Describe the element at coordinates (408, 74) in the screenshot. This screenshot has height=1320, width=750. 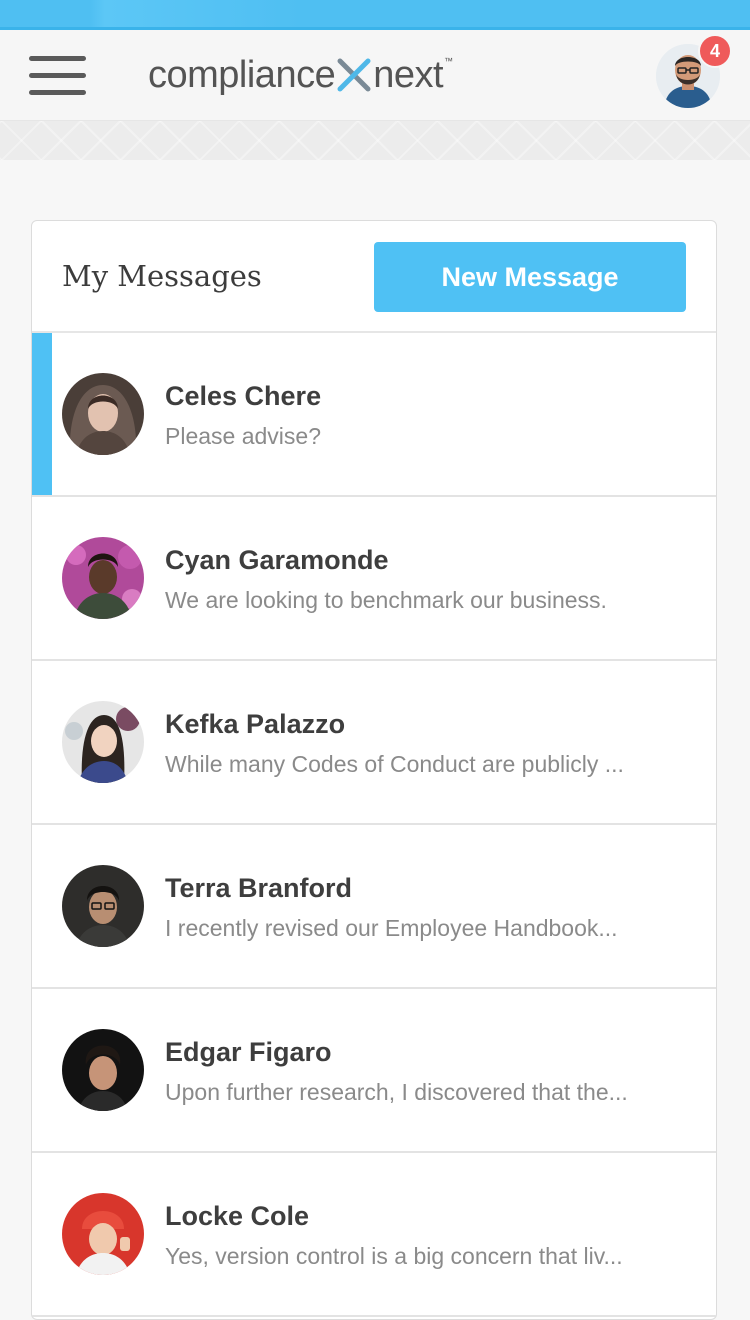
I see `logo-text-next: next` at that location.